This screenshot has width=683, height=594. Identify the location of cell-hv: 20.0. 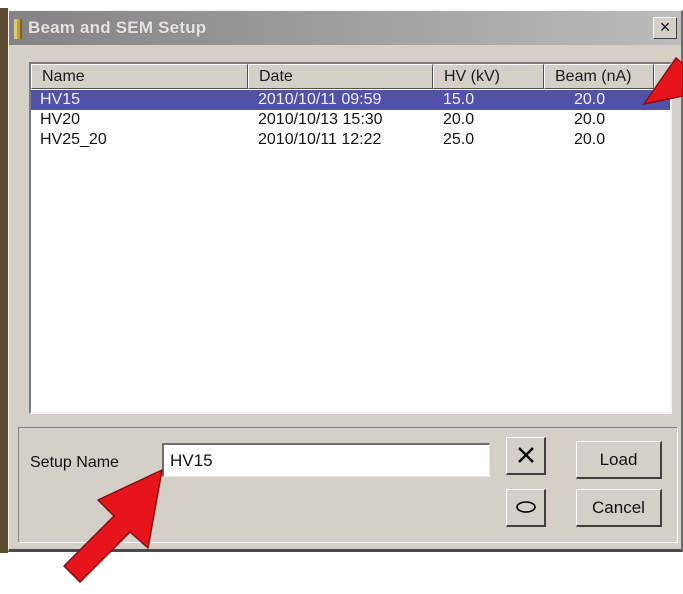
(459, 119).